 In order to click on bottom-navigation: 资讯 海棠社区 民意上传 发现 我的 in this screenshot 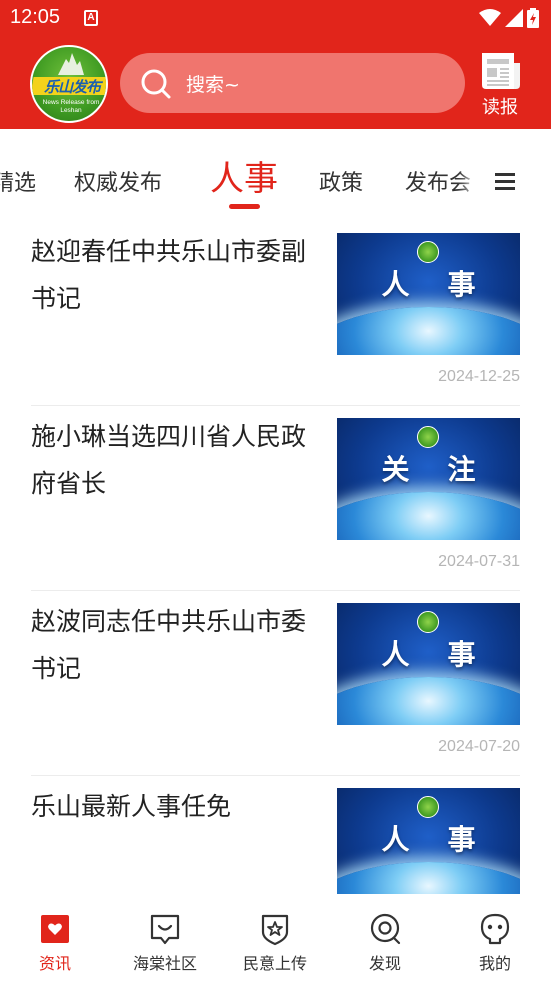, I will do `click(275, 937)`.